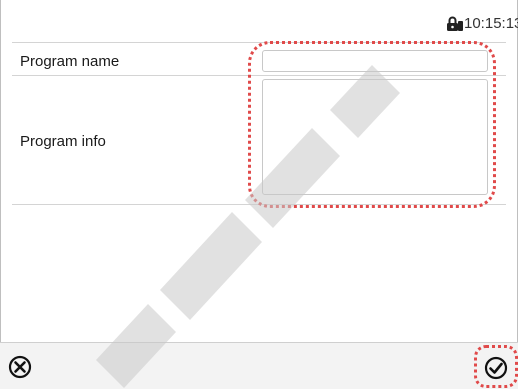 This screenshot has width=518, height=389. What do you see at coordinates (259, 21) in the screenshot?
I see `status-bar: 10:15:13` at bounding box center [259, 21].